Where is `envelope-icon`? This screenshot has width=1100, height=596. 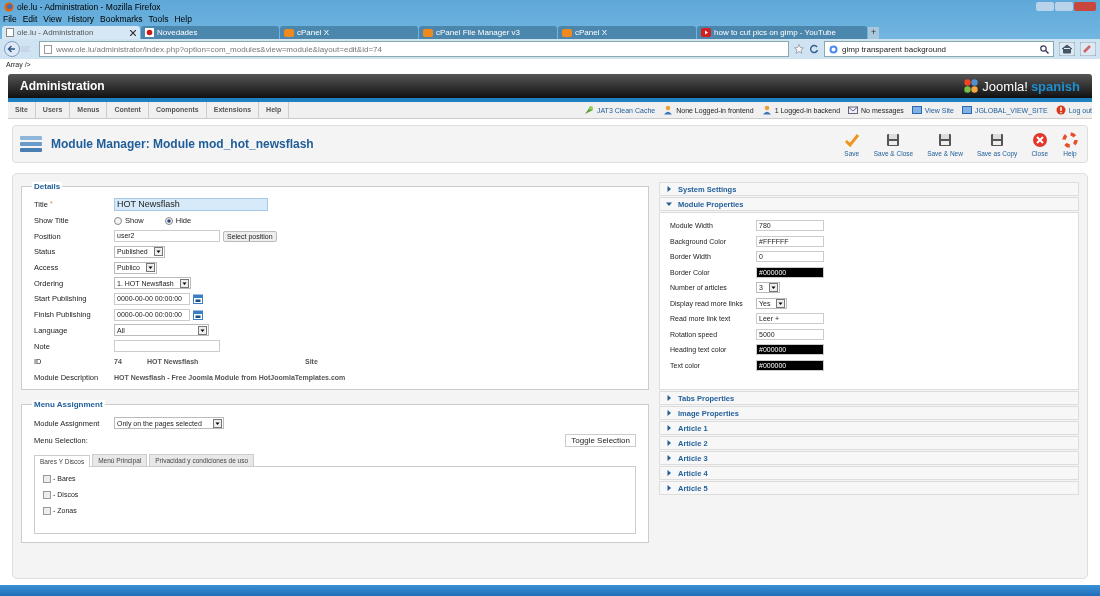 envelope-icon is located at coordinates (853, 110).